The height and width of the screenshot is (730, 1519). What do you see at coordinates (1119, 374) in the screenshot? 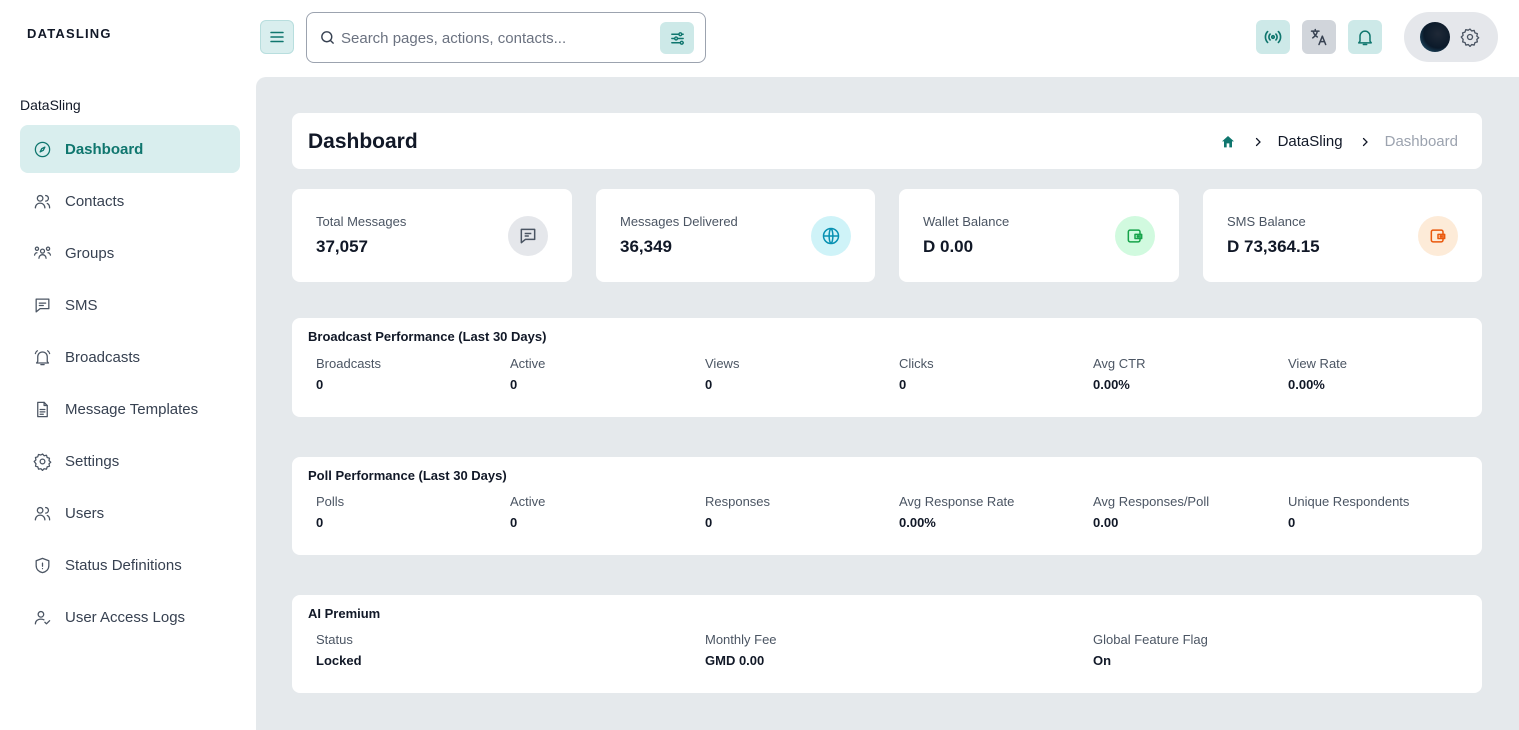
I see `metric-avg-ctr: Avg CTR 0.00%` at bounding box center [1119, 374].